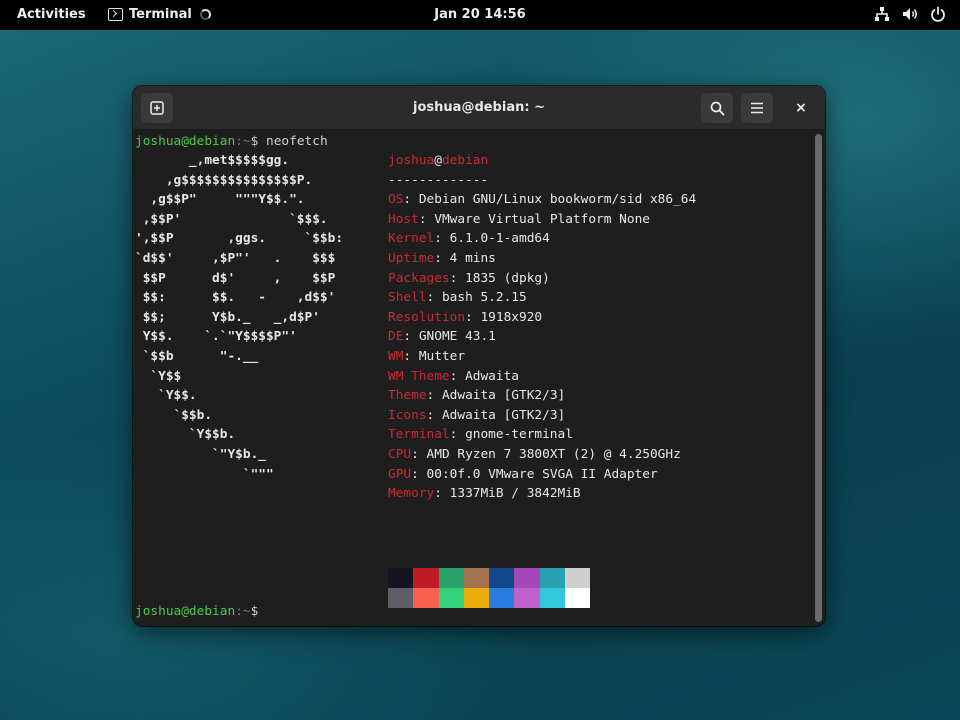 The height and width of the screenshot is (720, 960). What do you see at coordinates (411, 239) in the screenshot?
I see `info-key: Kernel` at bounding box center [411, 239].